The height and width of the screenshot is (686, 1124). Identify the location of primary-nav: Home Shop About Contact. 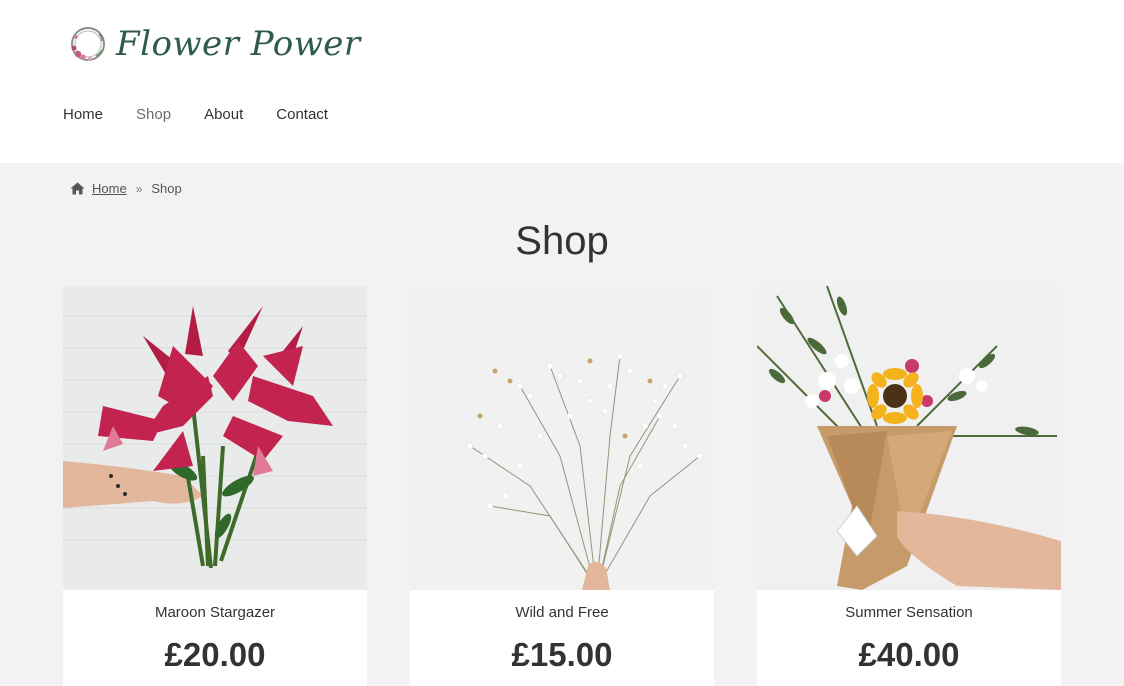
(195, 115).